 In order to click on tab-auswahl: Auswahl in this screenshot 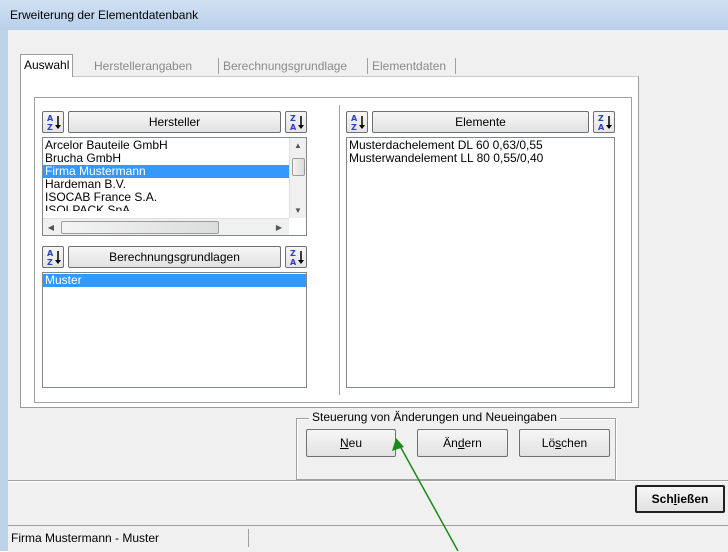, I will do `click(47, 65)`.